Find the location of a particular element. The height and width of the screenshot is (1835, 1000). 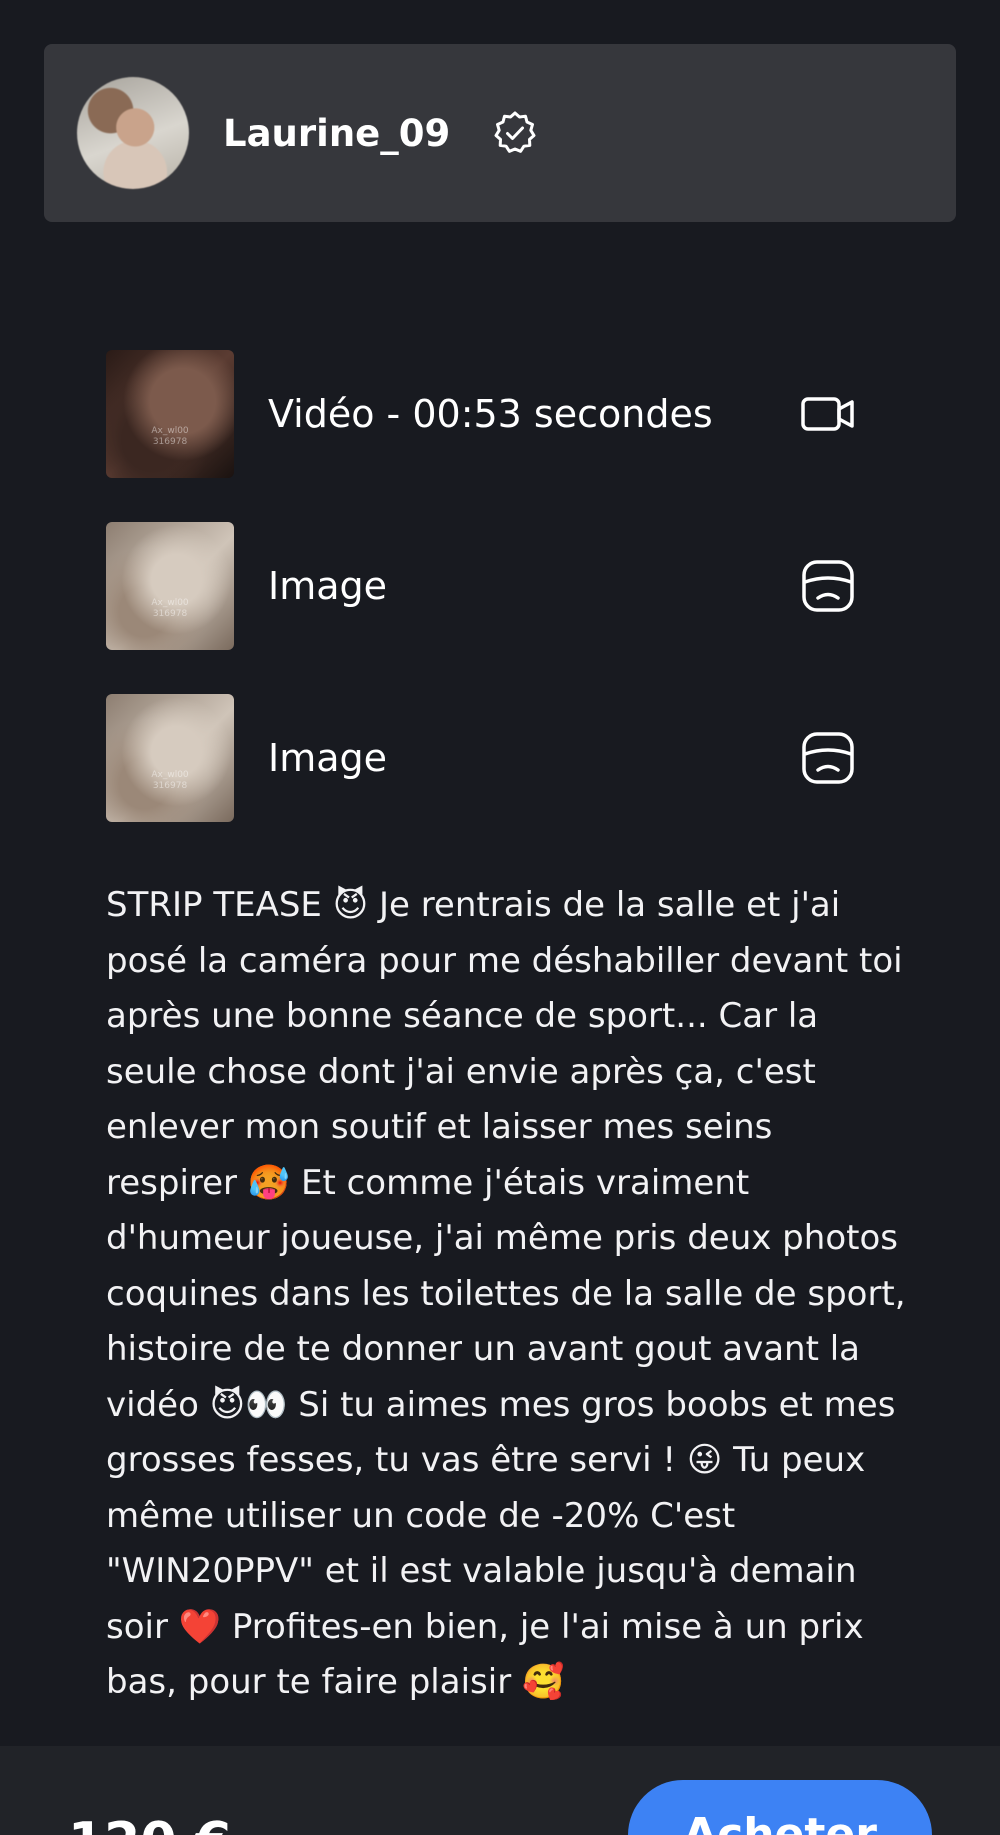

media-label: Vidéo - 00:53 secondes is located at coordinates (490, 414).